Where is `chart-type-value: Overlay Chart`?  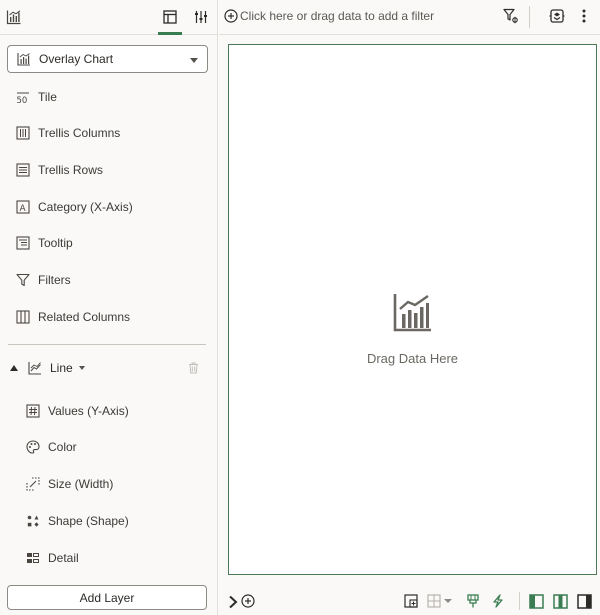
chart-type-value: Overlay Chart is located at coordinates (76, 59).